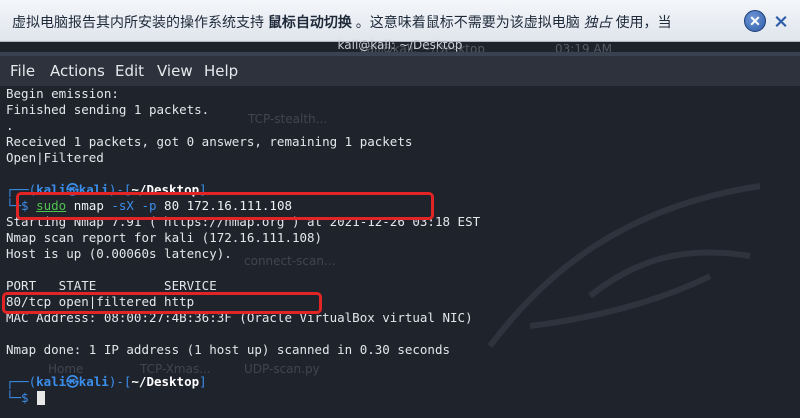 Image resolution: width=800 pixels, height=418 pixels. Describe the element at coordinates (225, 206) in the screenshot. I see `command-highlight-box` at that location.